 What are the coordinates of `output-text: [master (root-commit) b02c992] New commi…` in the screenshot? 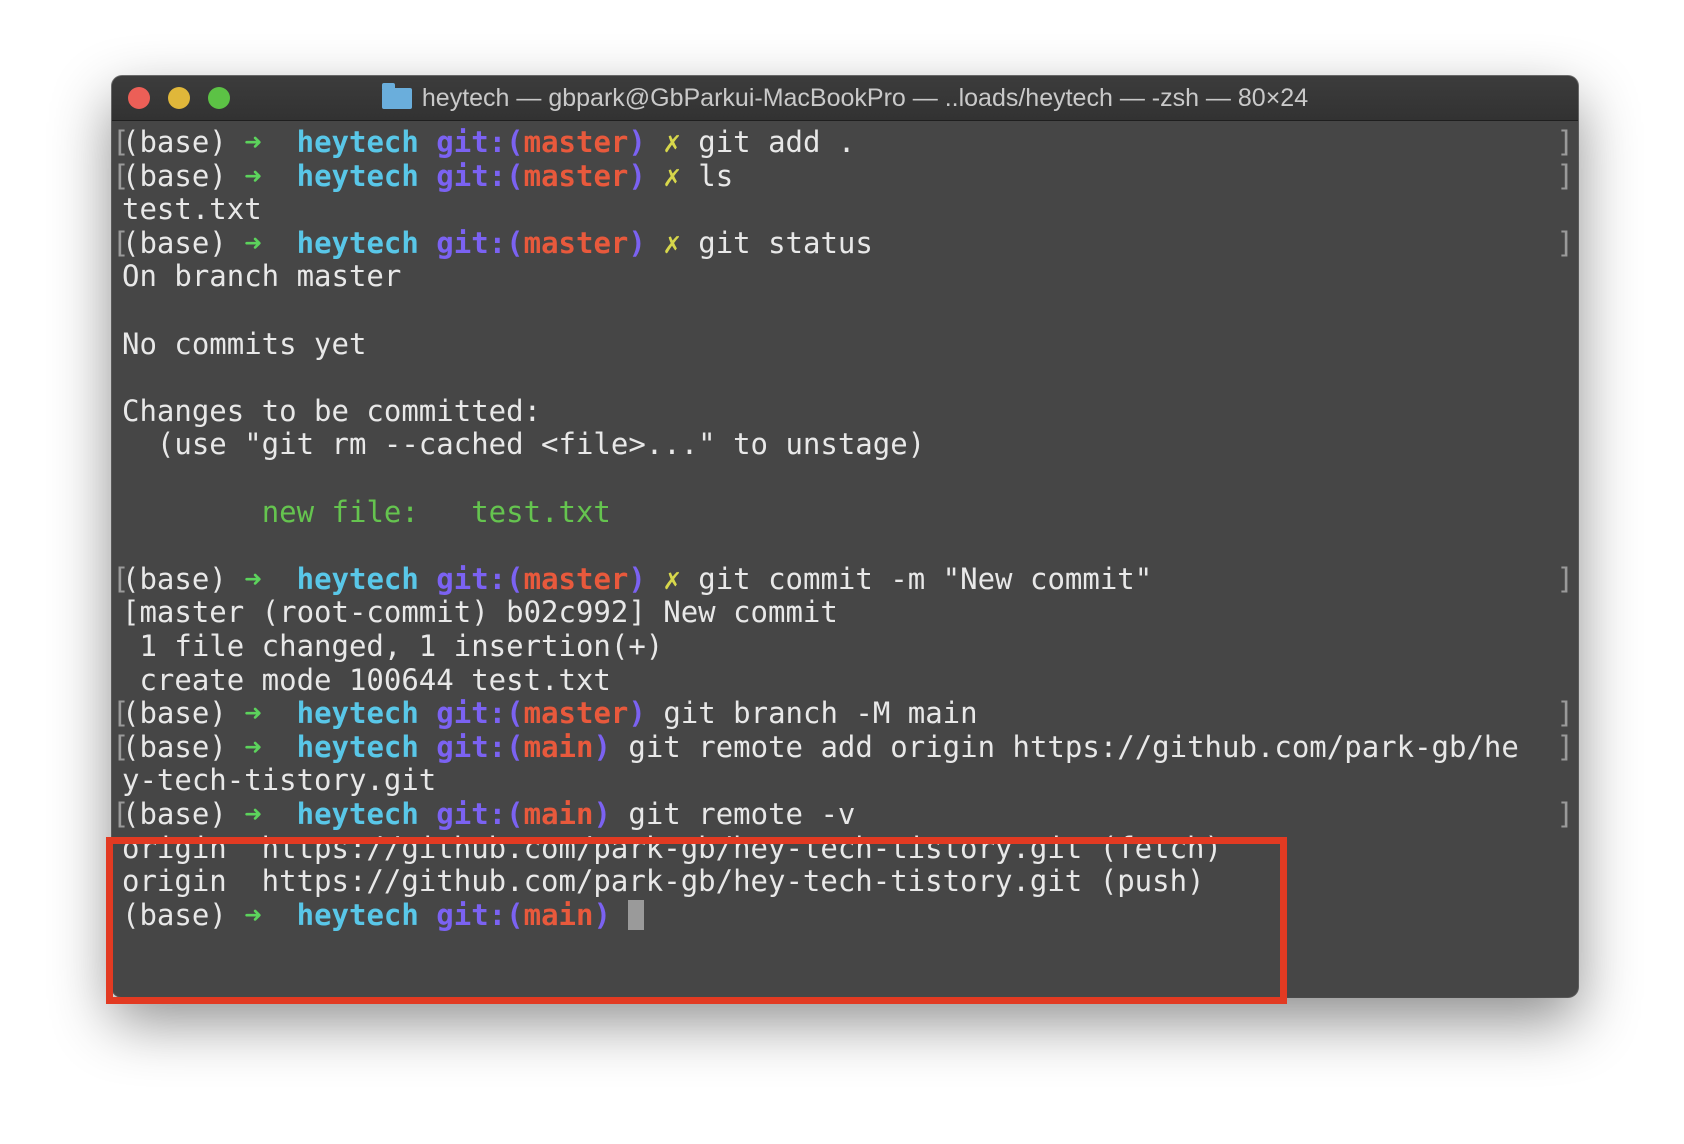 It's located at (480, 612).